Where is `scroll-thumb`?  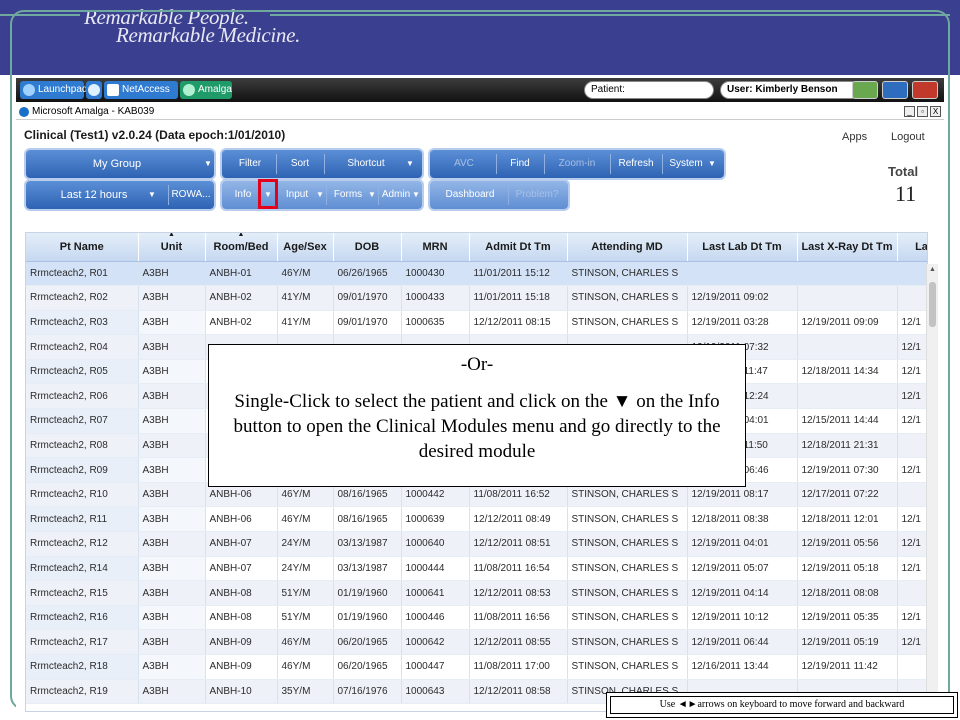
scroll-thumb is located at coordinates (932, 304).